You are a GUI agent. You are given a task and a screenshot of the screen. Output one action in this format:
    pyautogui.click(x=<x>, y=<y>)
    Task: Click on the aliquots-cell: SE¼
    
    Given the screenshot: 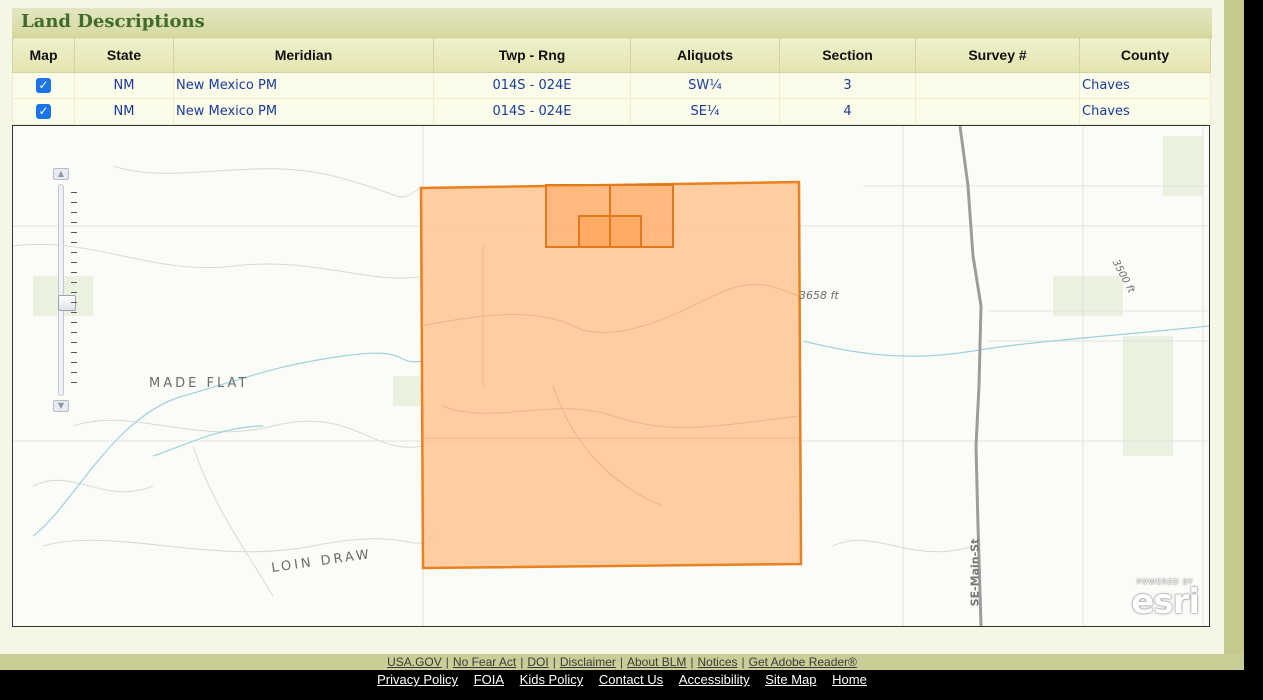 What is the action you would take?
    pyautogui.click(x=705, y=111)
    